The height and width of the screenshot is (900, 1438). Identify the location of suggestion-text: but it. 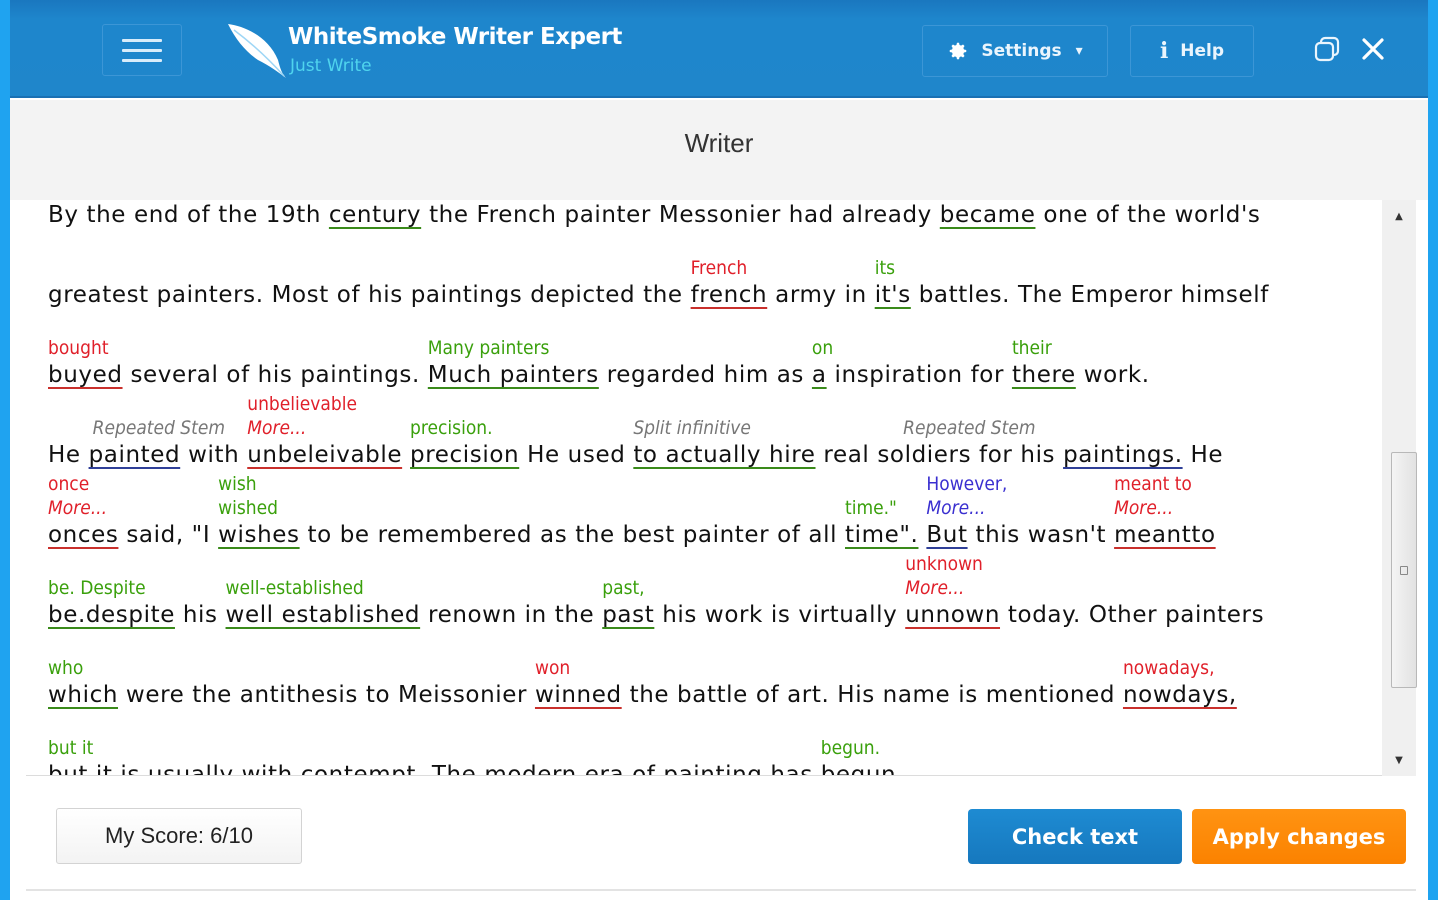
(70, 748).